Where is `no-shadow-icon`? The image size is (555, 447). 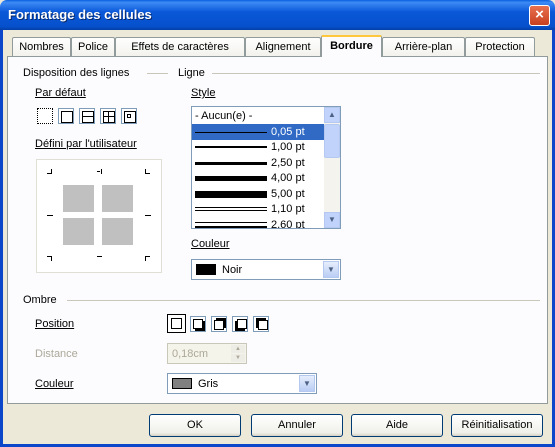
no-shadow-icon is located at coordinates (176, 323).